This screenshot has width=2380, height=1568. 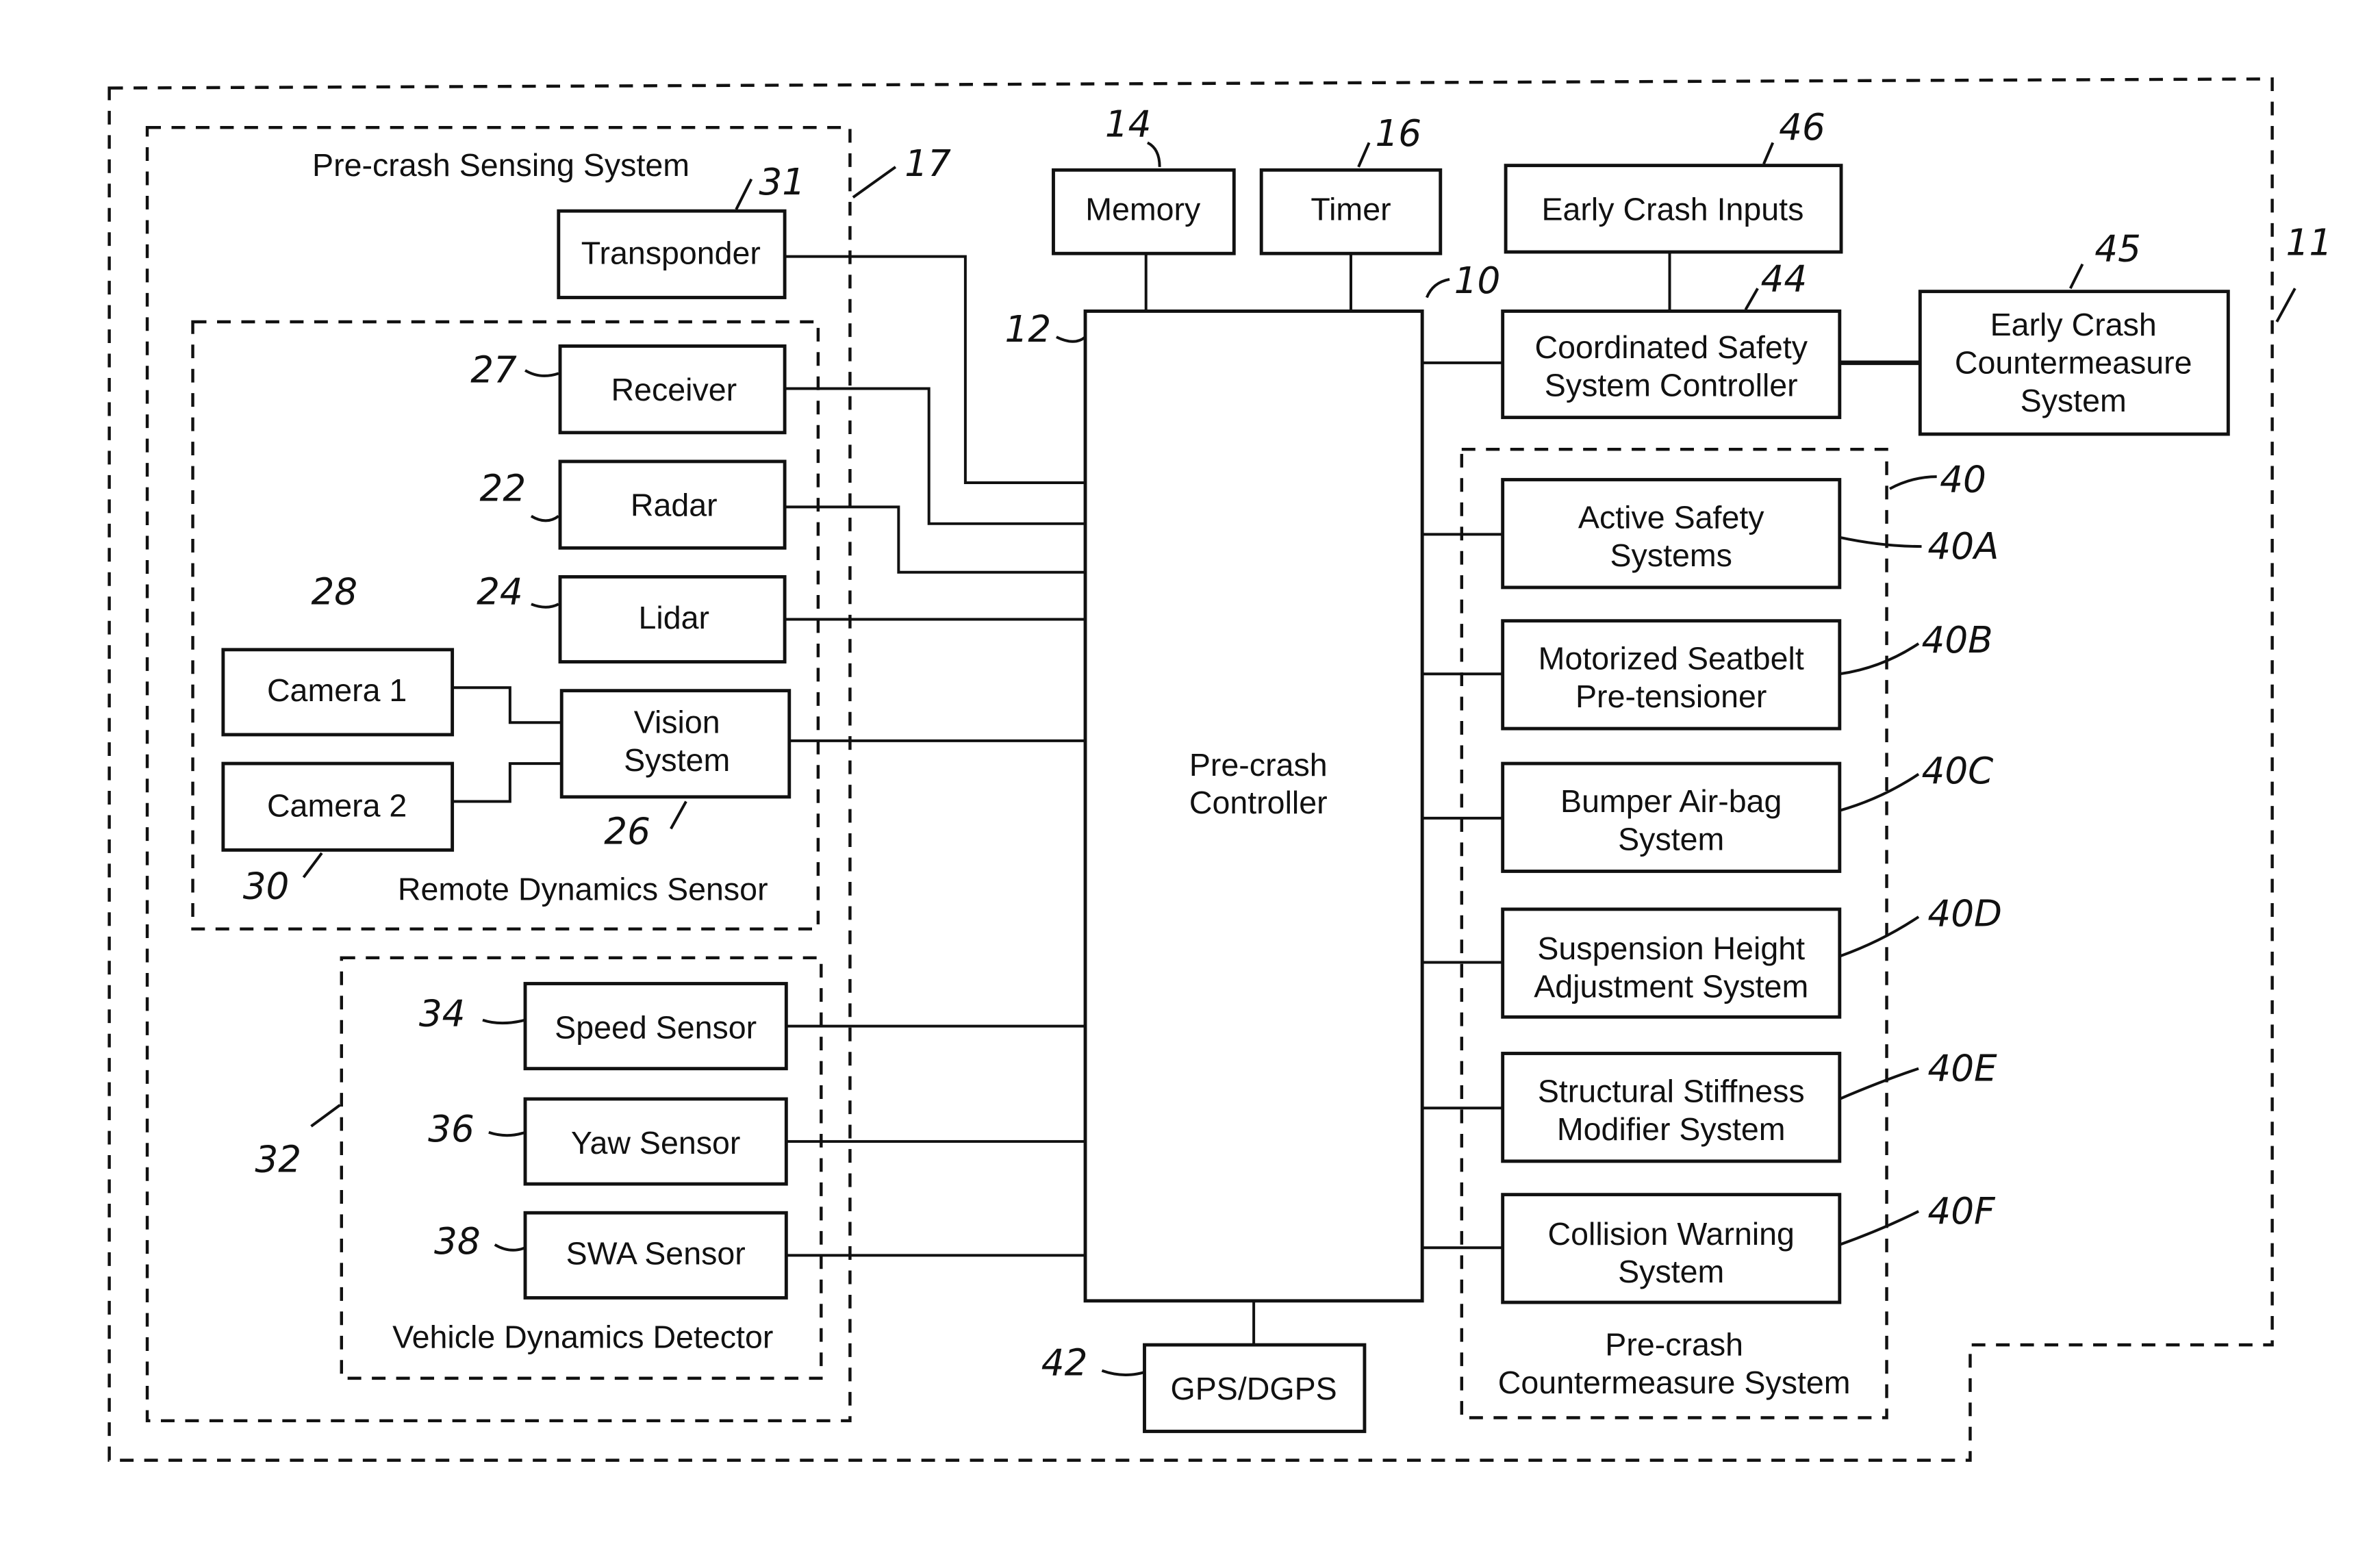 I want to click on ref-46: 46, so click(x=1802, y=127).